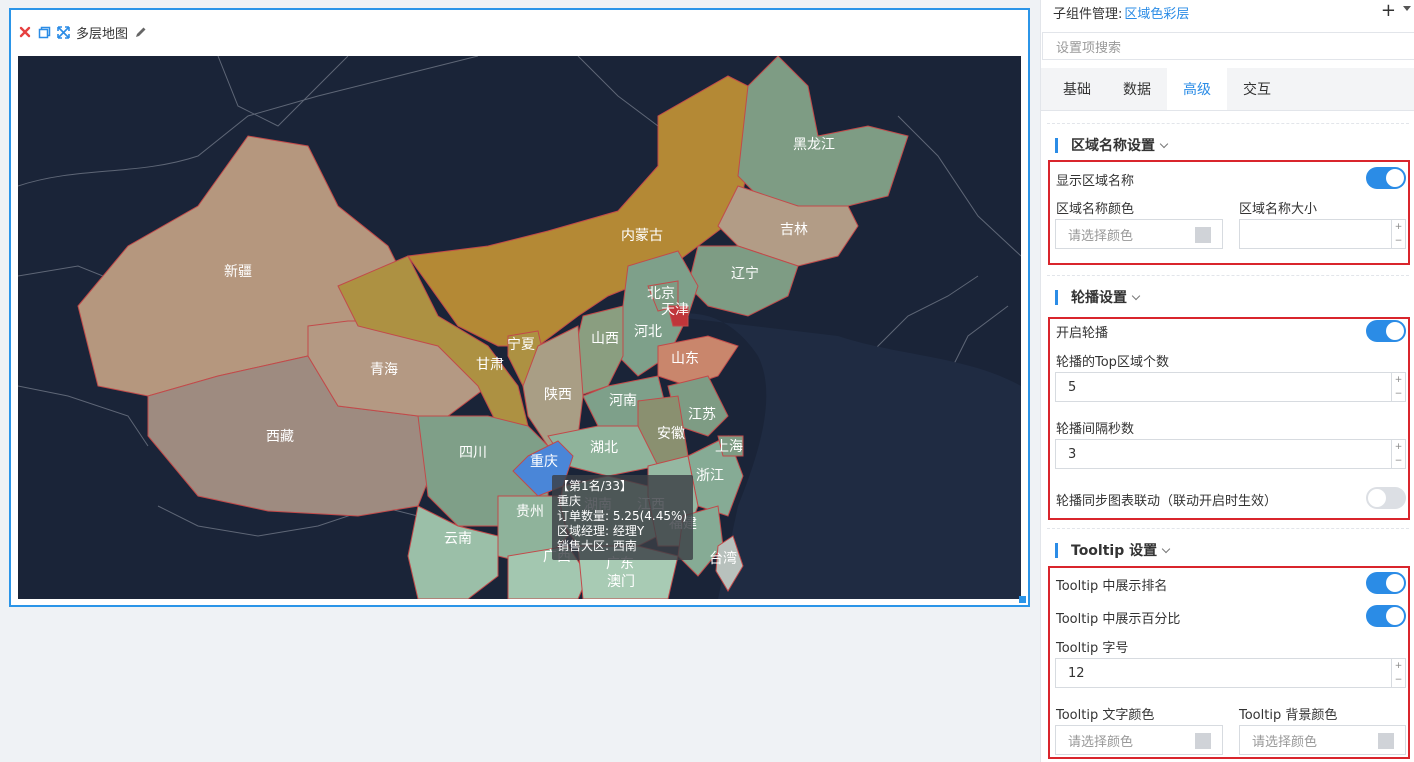  Describe the element at coordinates (729, 447) in the screenshot. I see `region-label-shanghai: 上海` at that location.